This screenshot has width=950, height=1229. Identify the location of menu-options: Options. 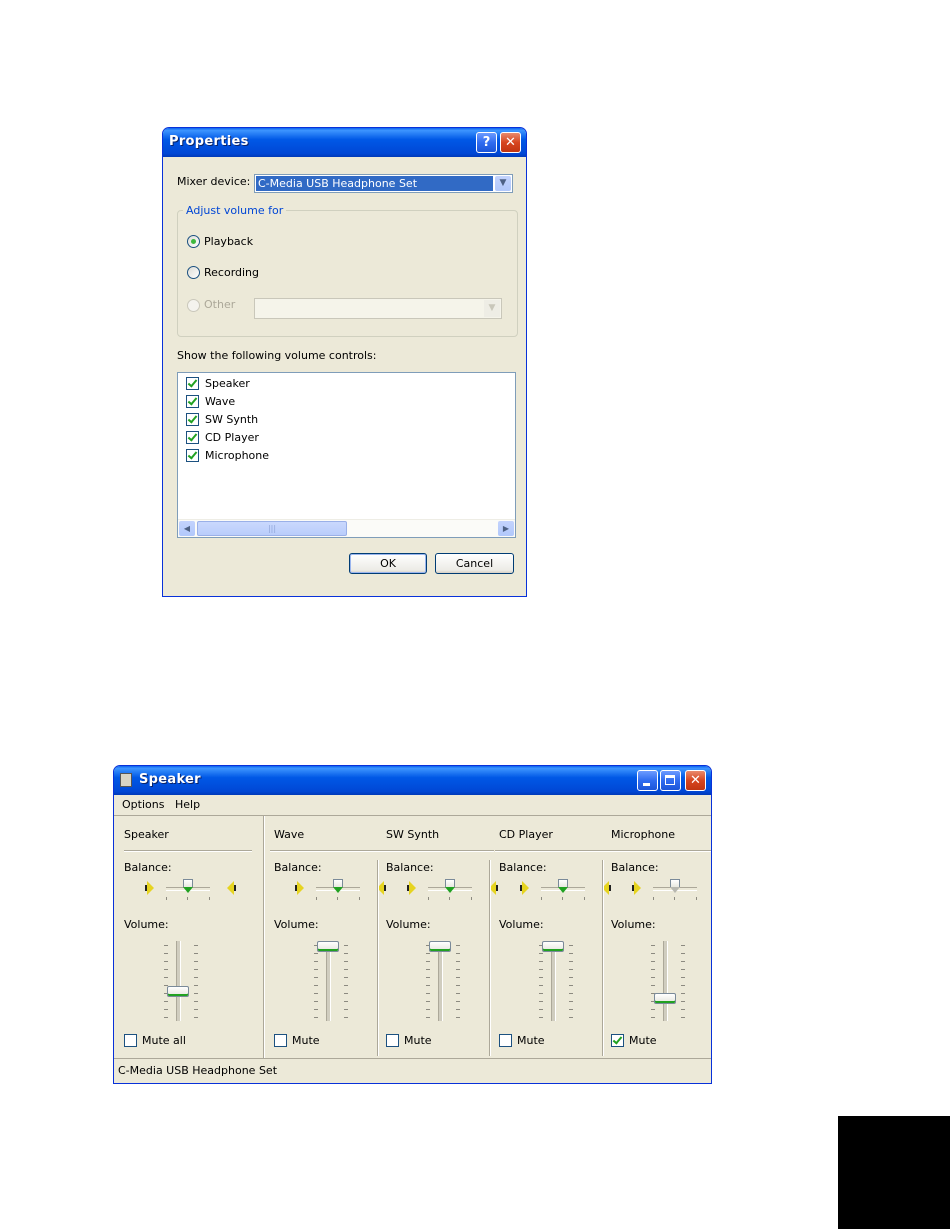
(143, 804).